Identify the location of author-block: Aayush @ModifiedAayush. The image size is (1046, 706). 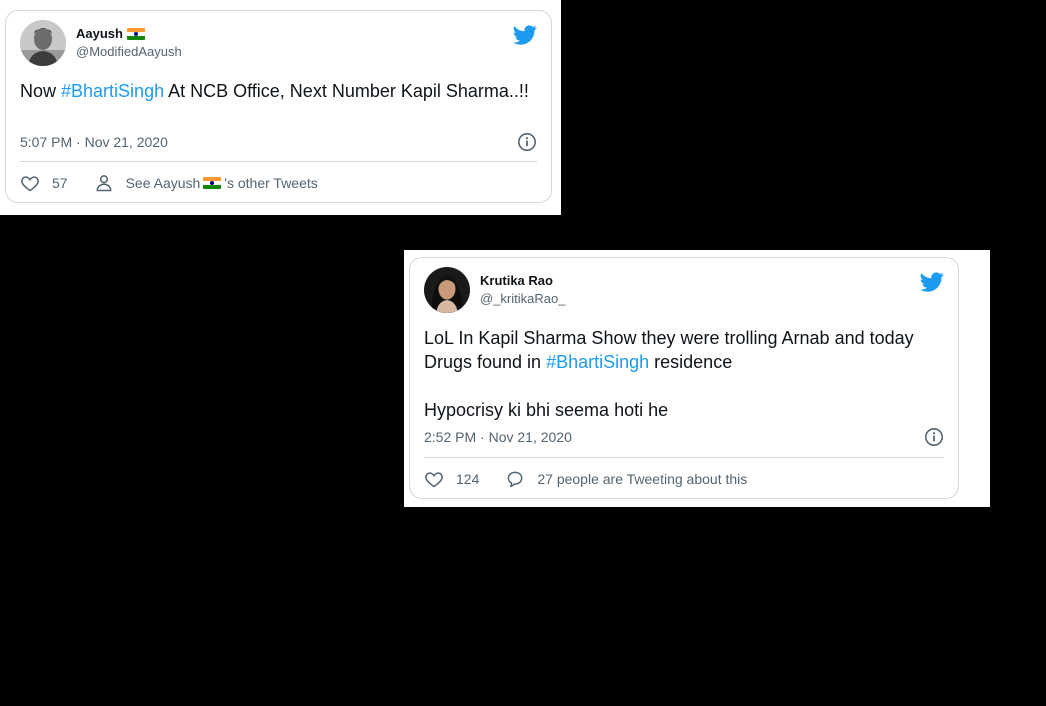
(129, 42).